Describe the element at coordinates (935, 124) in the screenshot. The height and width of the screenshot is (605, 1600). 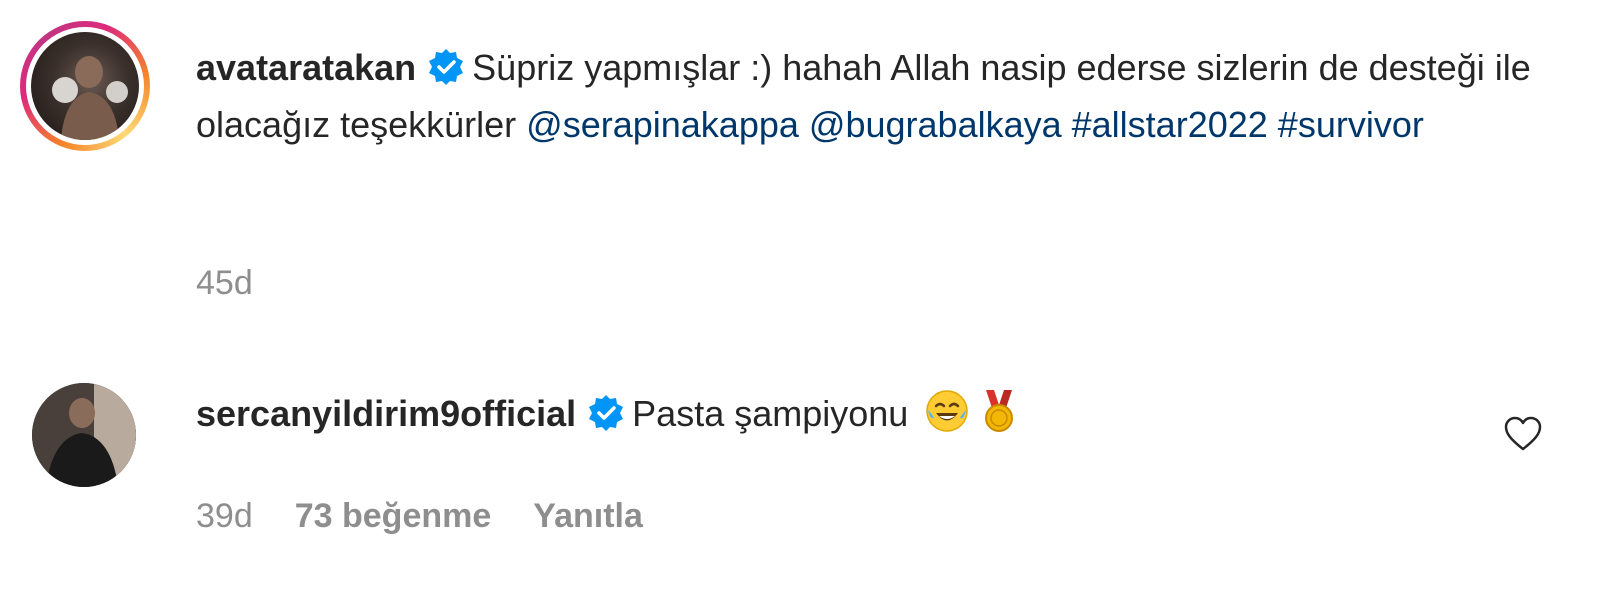
I see `mention-link: @bugrabalkaya` at that location.